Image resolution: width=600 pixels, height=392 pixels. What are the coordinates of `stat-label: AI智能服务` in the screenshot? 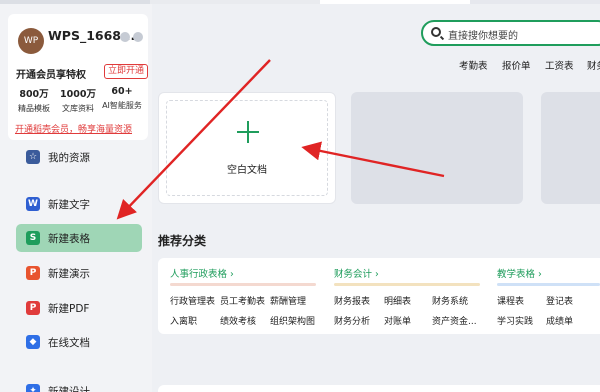 It's located at (122, 105).